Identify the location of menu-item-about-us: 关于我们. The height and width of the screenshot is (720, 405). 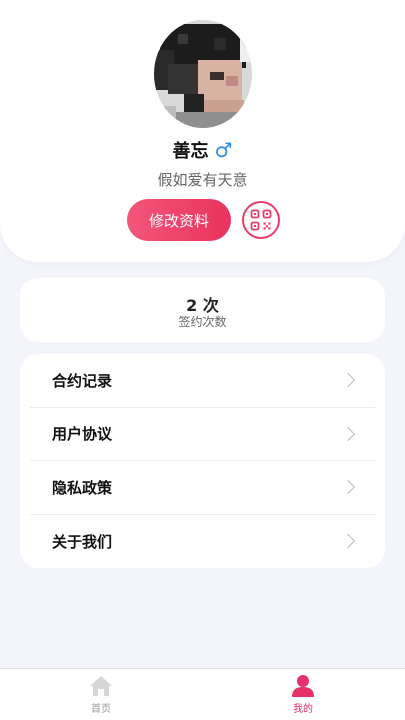
(202, 542).